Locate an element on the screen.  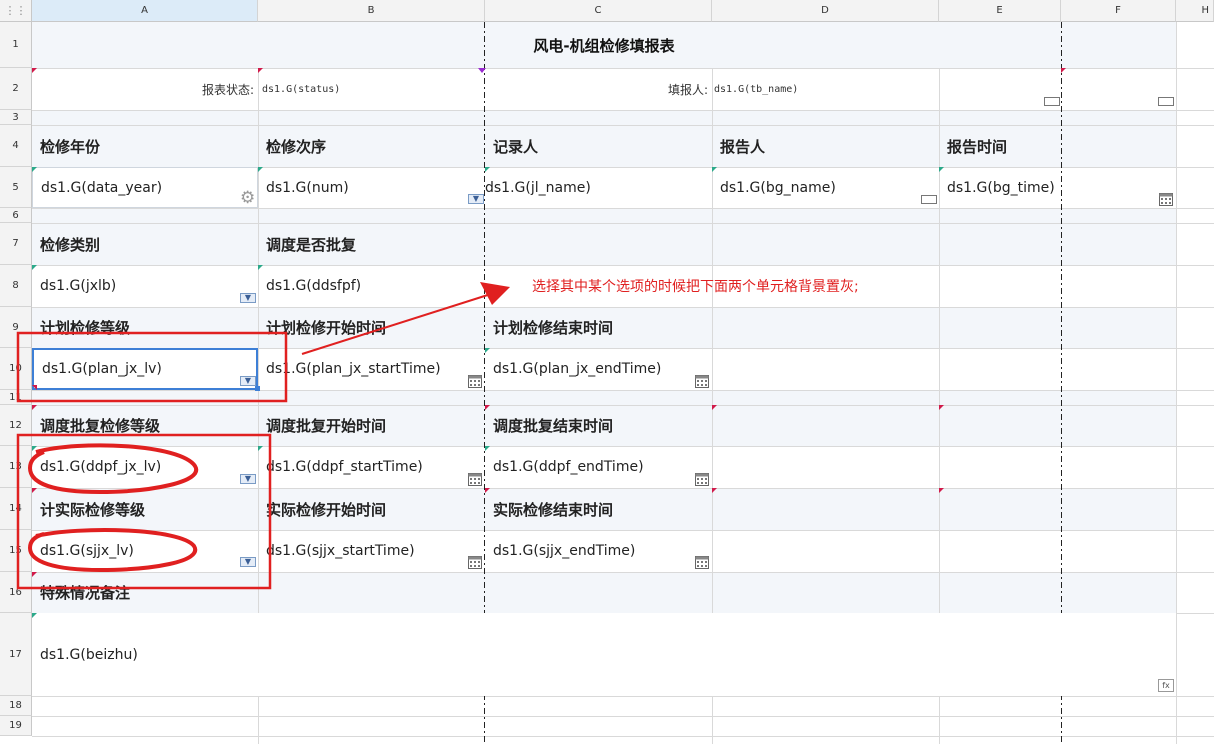
gear-icon: ⚙ is located at coordinates (247, 198).